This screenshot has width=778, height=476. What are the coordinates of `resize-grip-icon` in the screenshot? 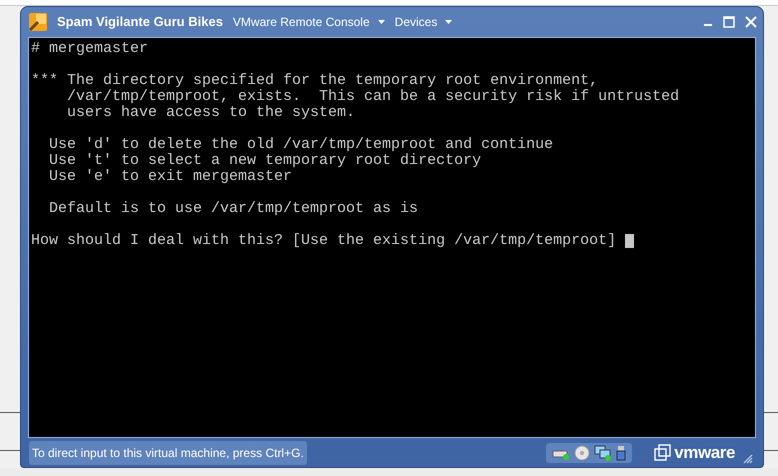 It's located at (748, 459).